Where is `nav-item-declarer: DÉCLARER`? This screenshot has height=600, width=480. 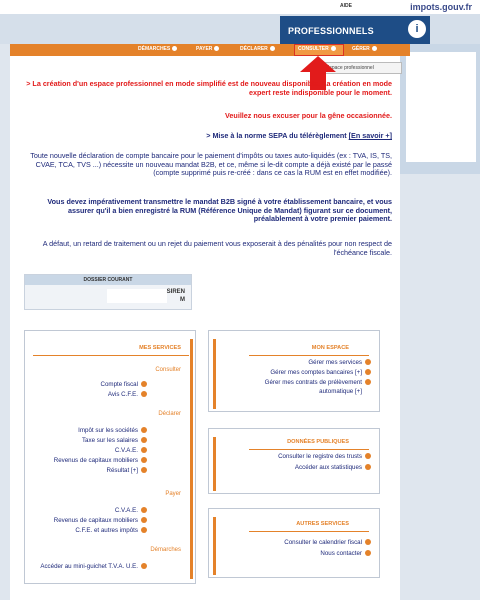
nav-item-declarer: DÉCLARER is located at coordinates (257, 49).